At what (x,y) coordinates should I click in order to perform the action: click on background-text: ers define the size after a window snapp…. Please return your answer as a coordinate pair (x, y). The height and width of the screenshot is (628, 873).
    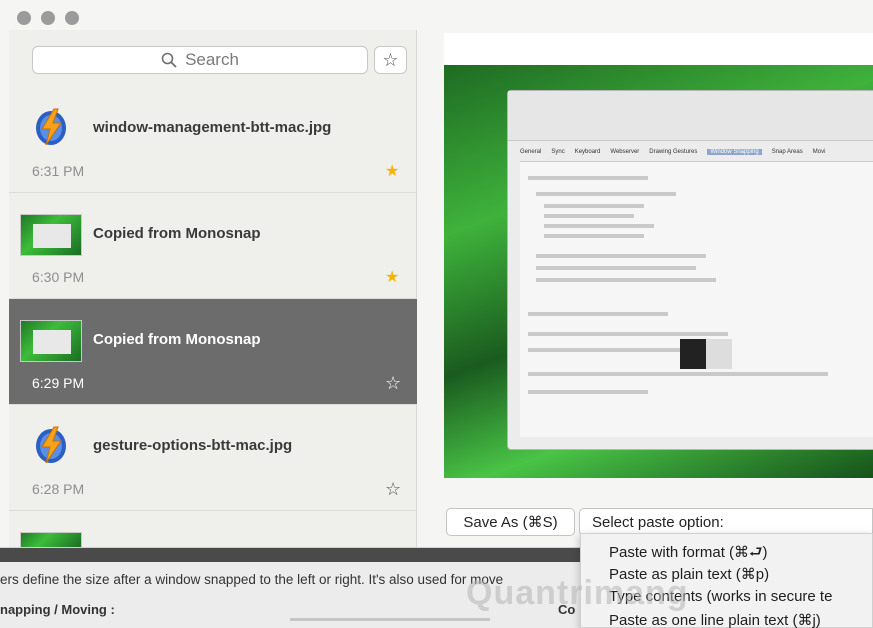
    Looking at the image, I should click on (252, 579).